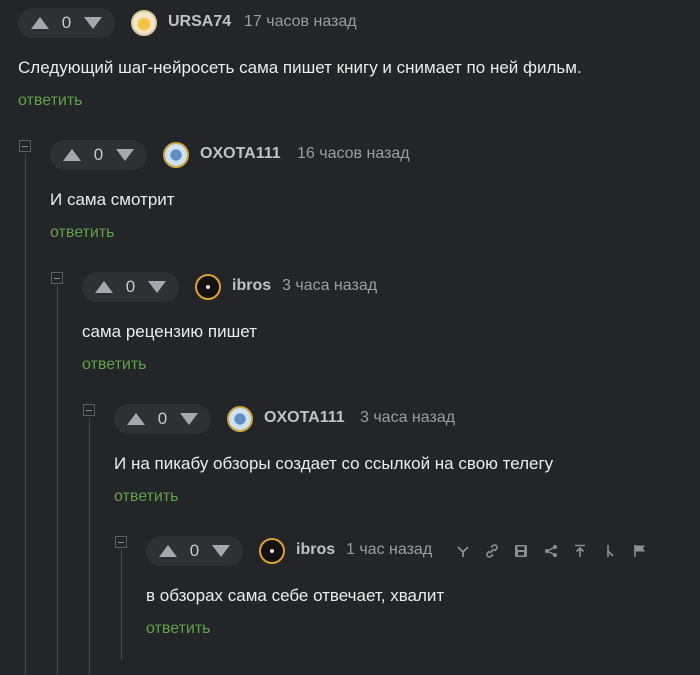 The height and width of the screenshot is (675, 700). What do you see at coordinates (353, 154) in the screenshot?
I see `comment-time: 16 часов назад` at bounding box center [353, 154].